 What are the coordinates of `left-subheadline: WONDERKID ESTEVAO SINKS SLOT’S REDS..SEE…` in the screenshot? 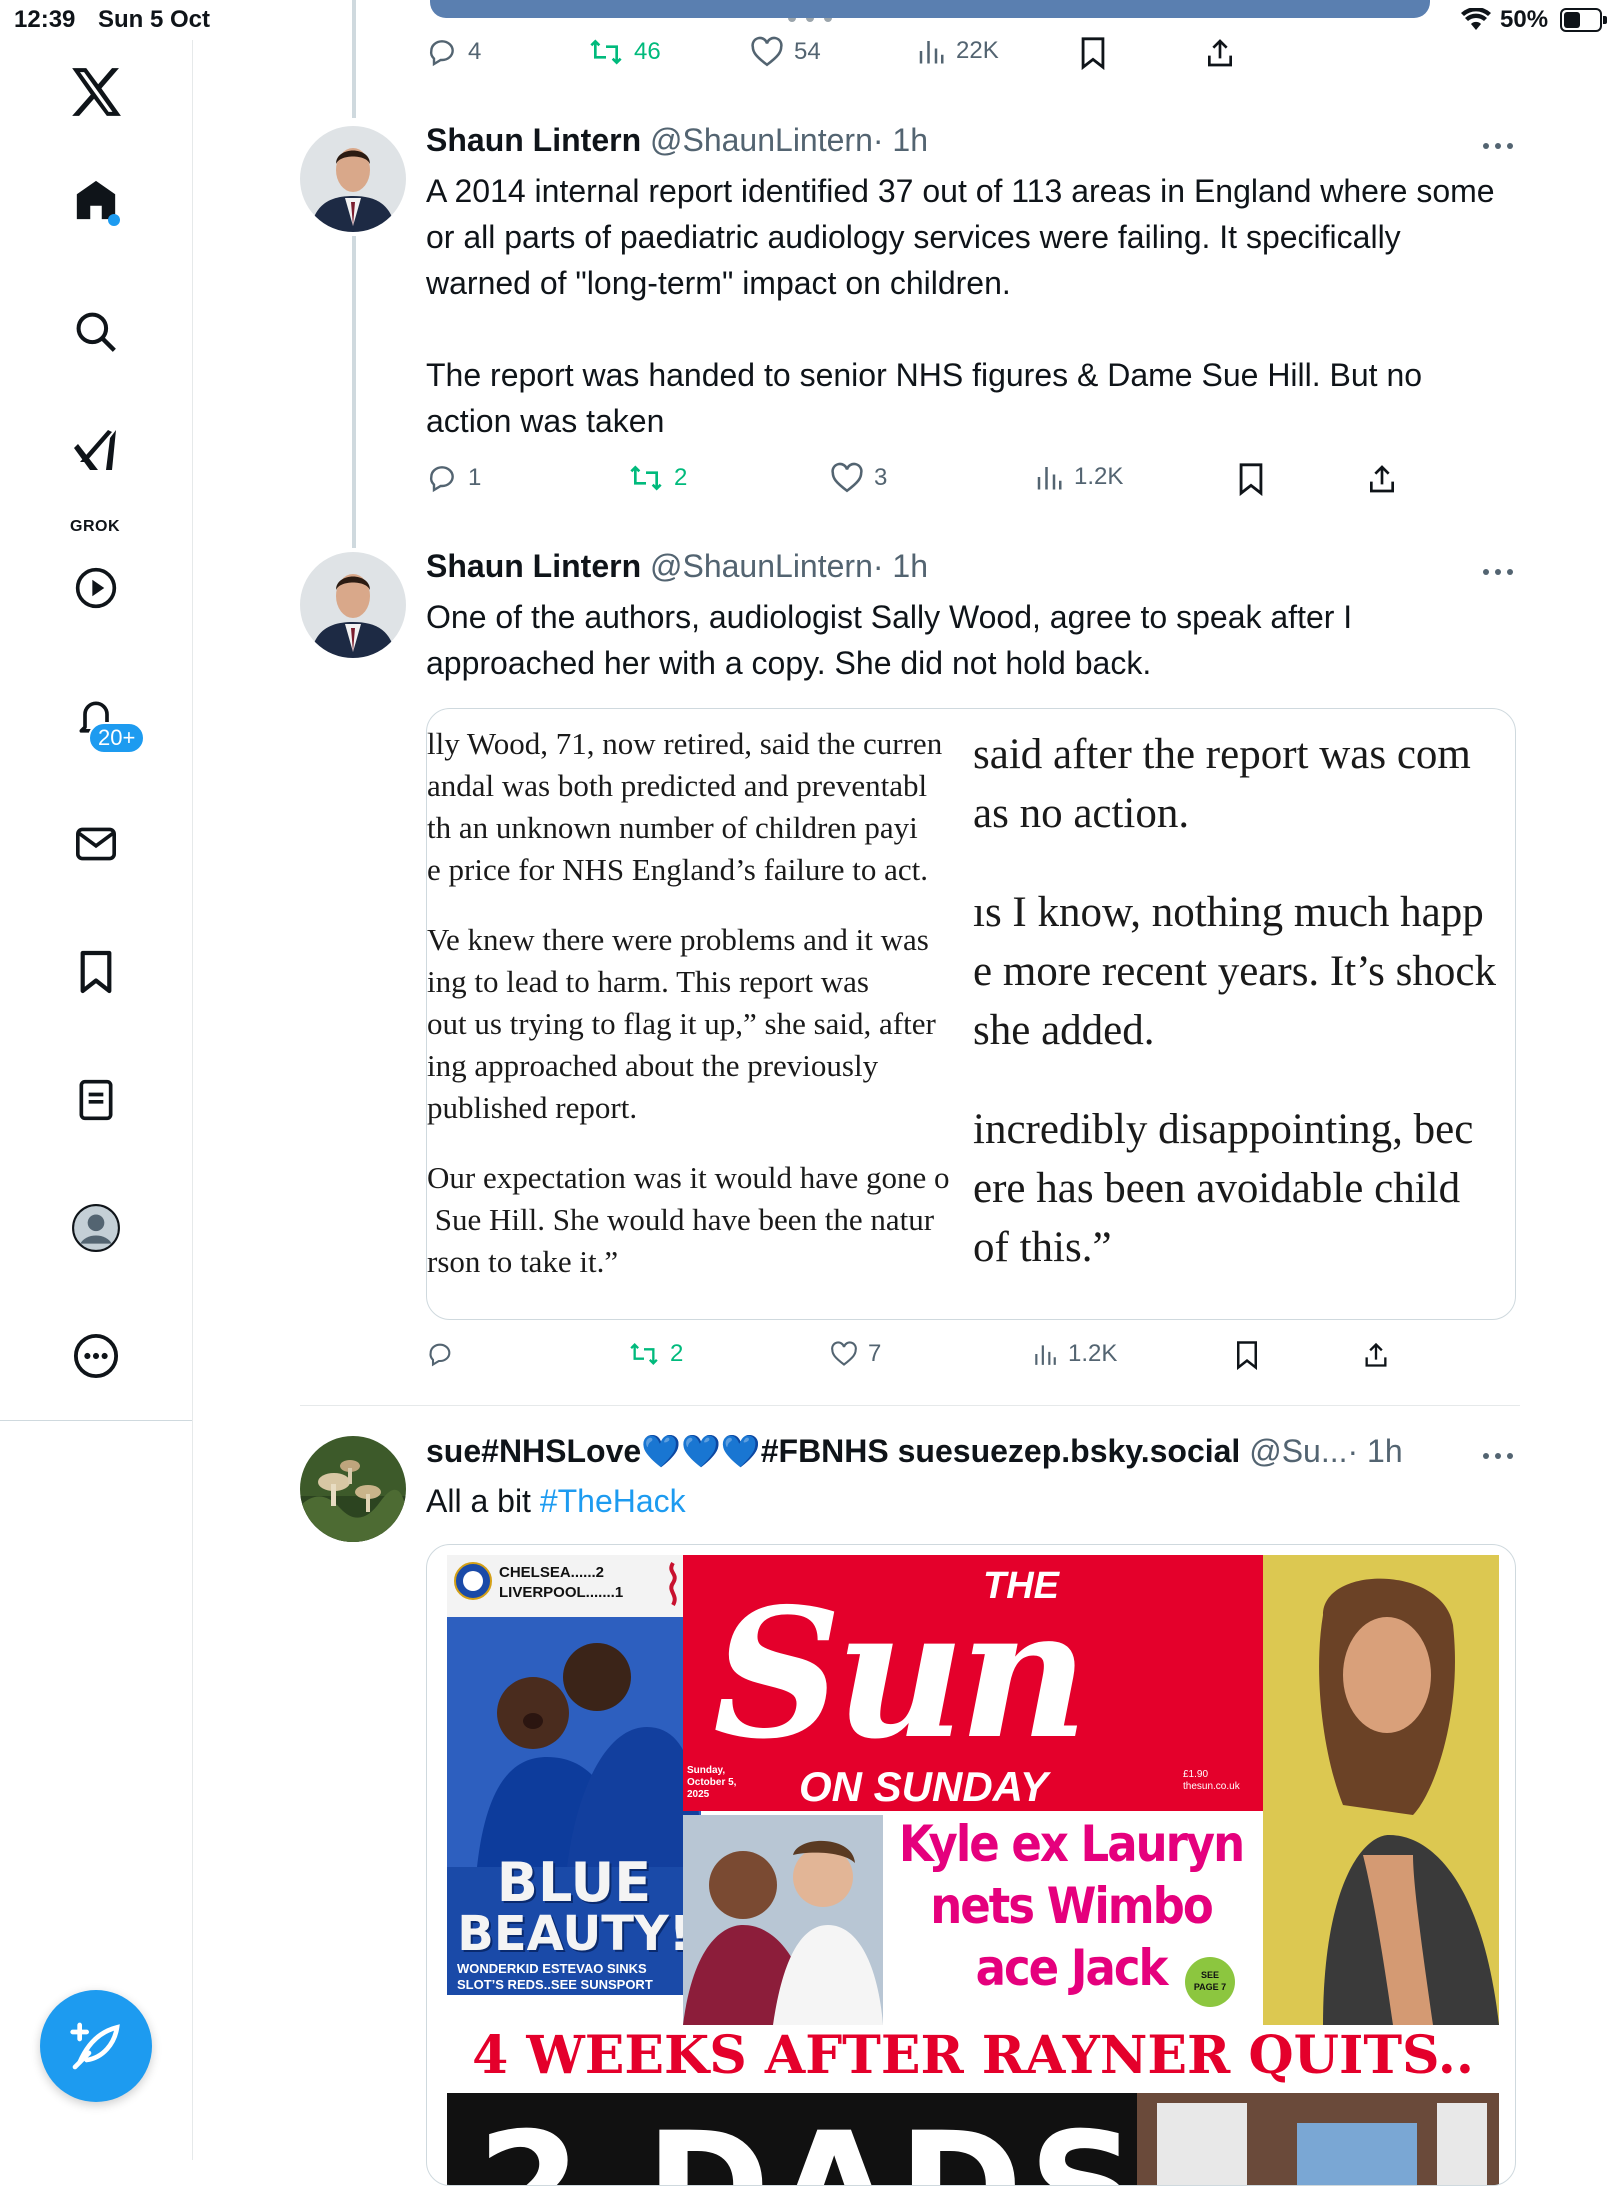 It's located at (555, 1976).